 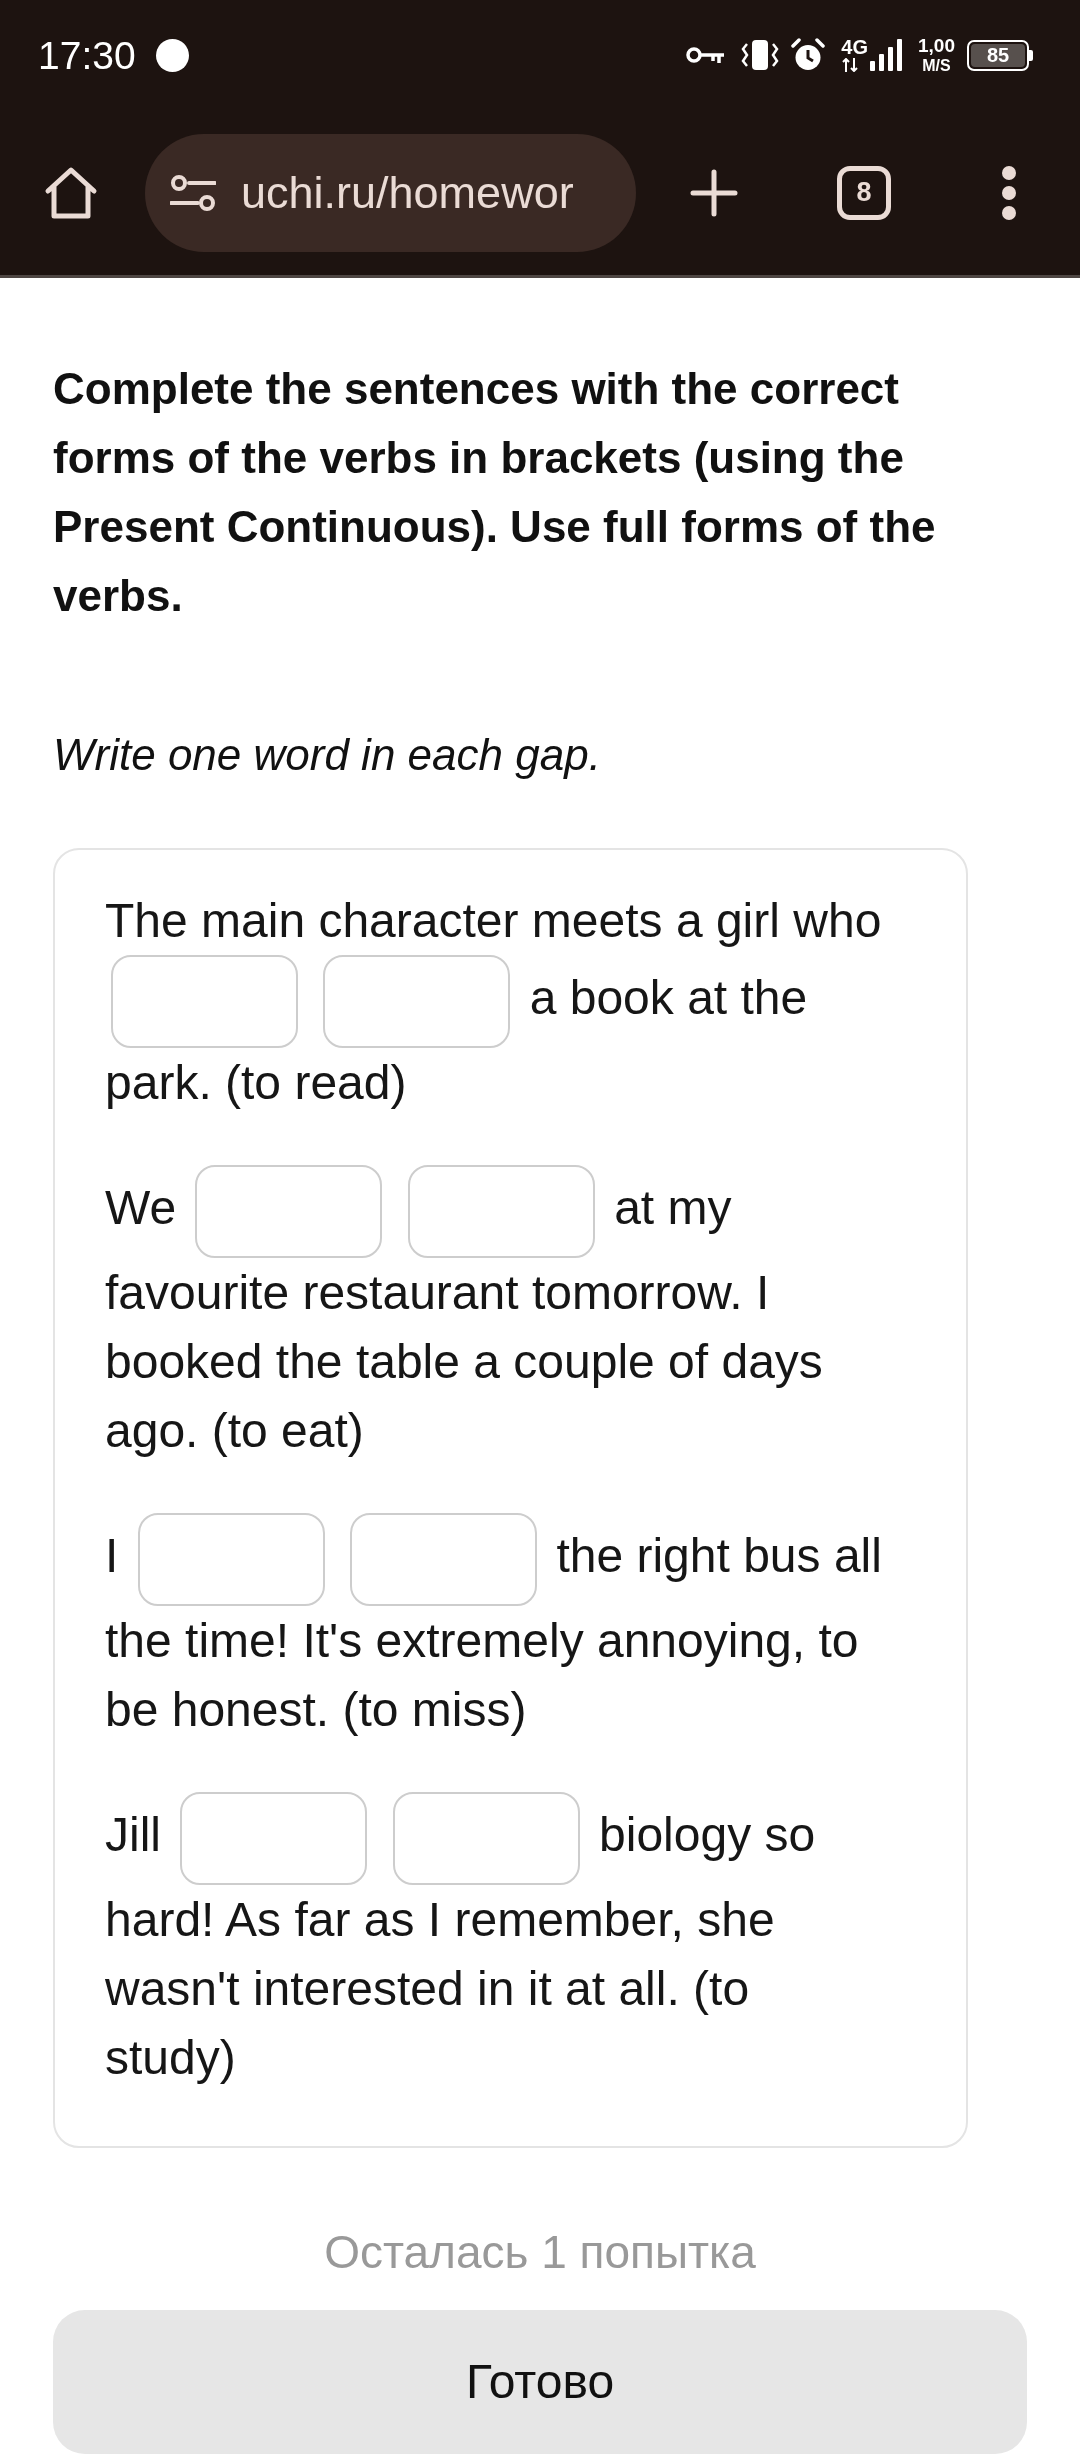 I want to click on tab-switcher-button: 8, so click(x=864, y=192).